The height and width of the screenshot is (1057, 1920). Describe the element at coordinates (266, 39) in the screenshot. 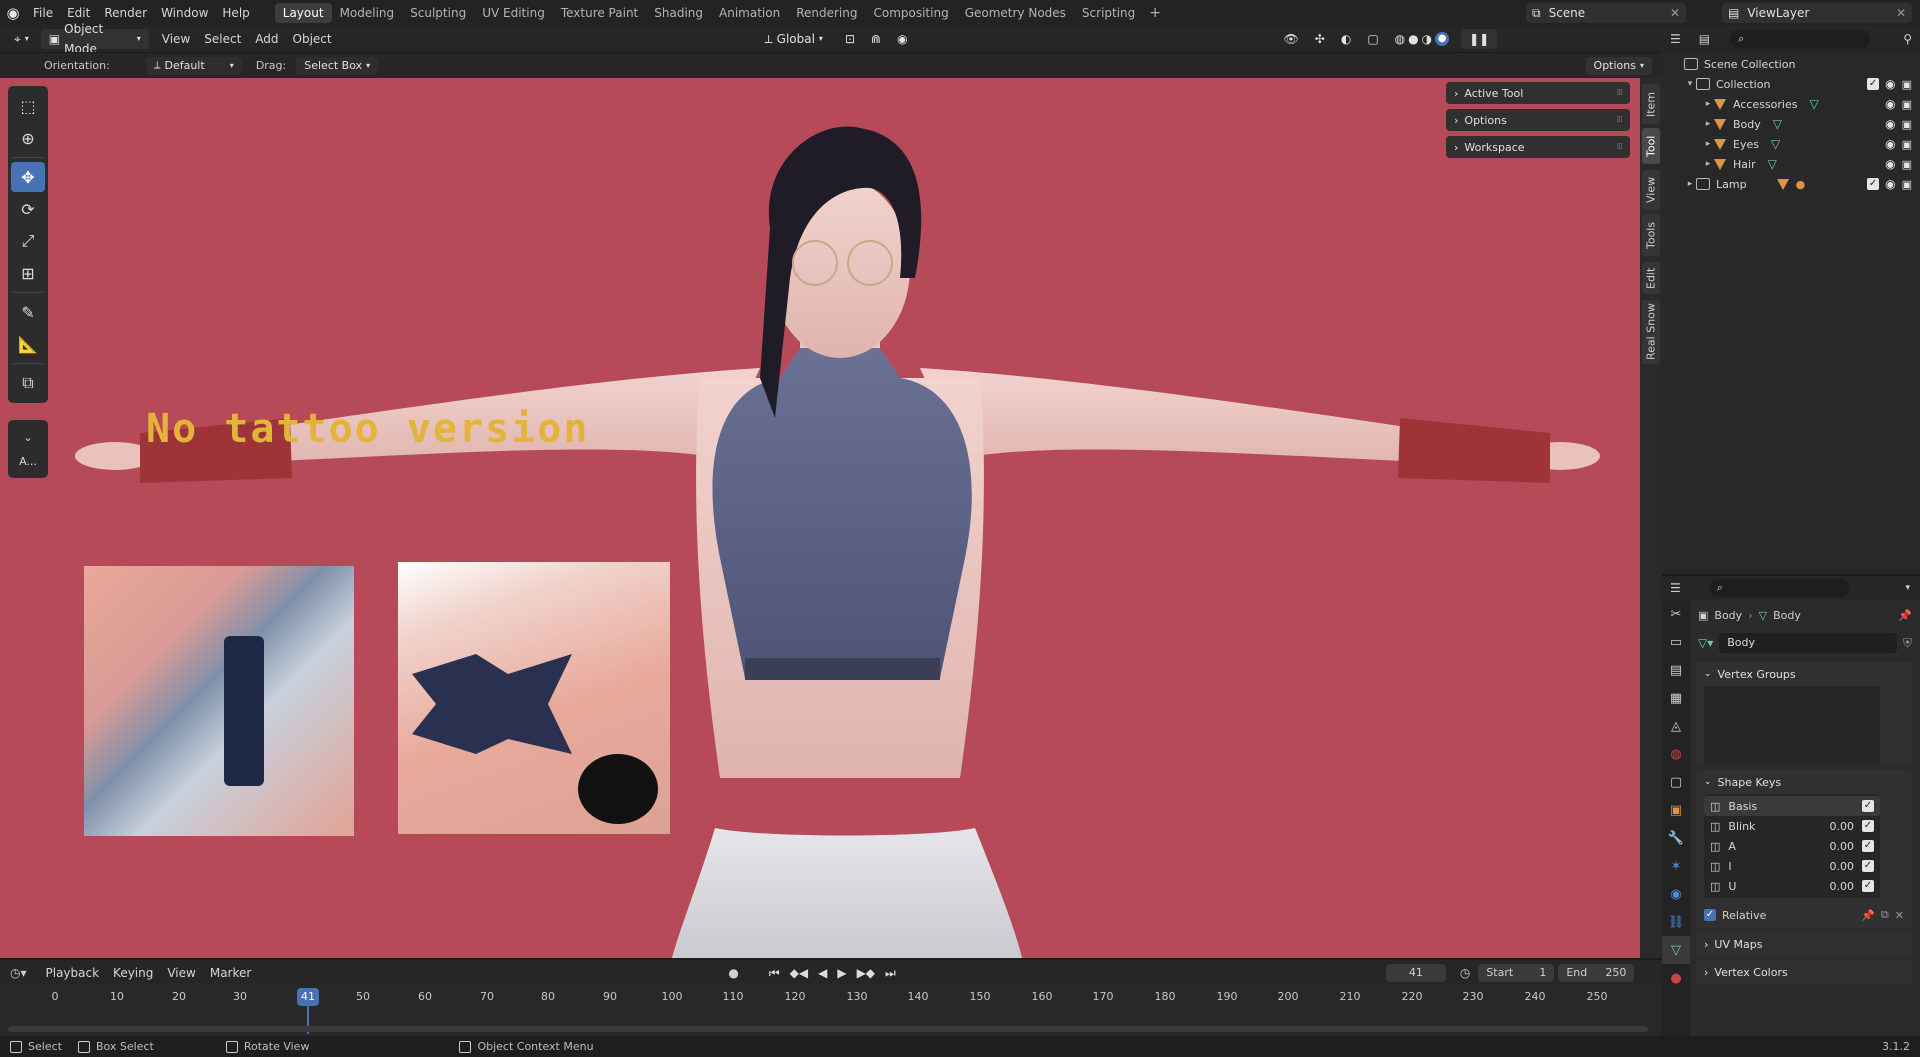

I see `menu-add: Add` at that location.